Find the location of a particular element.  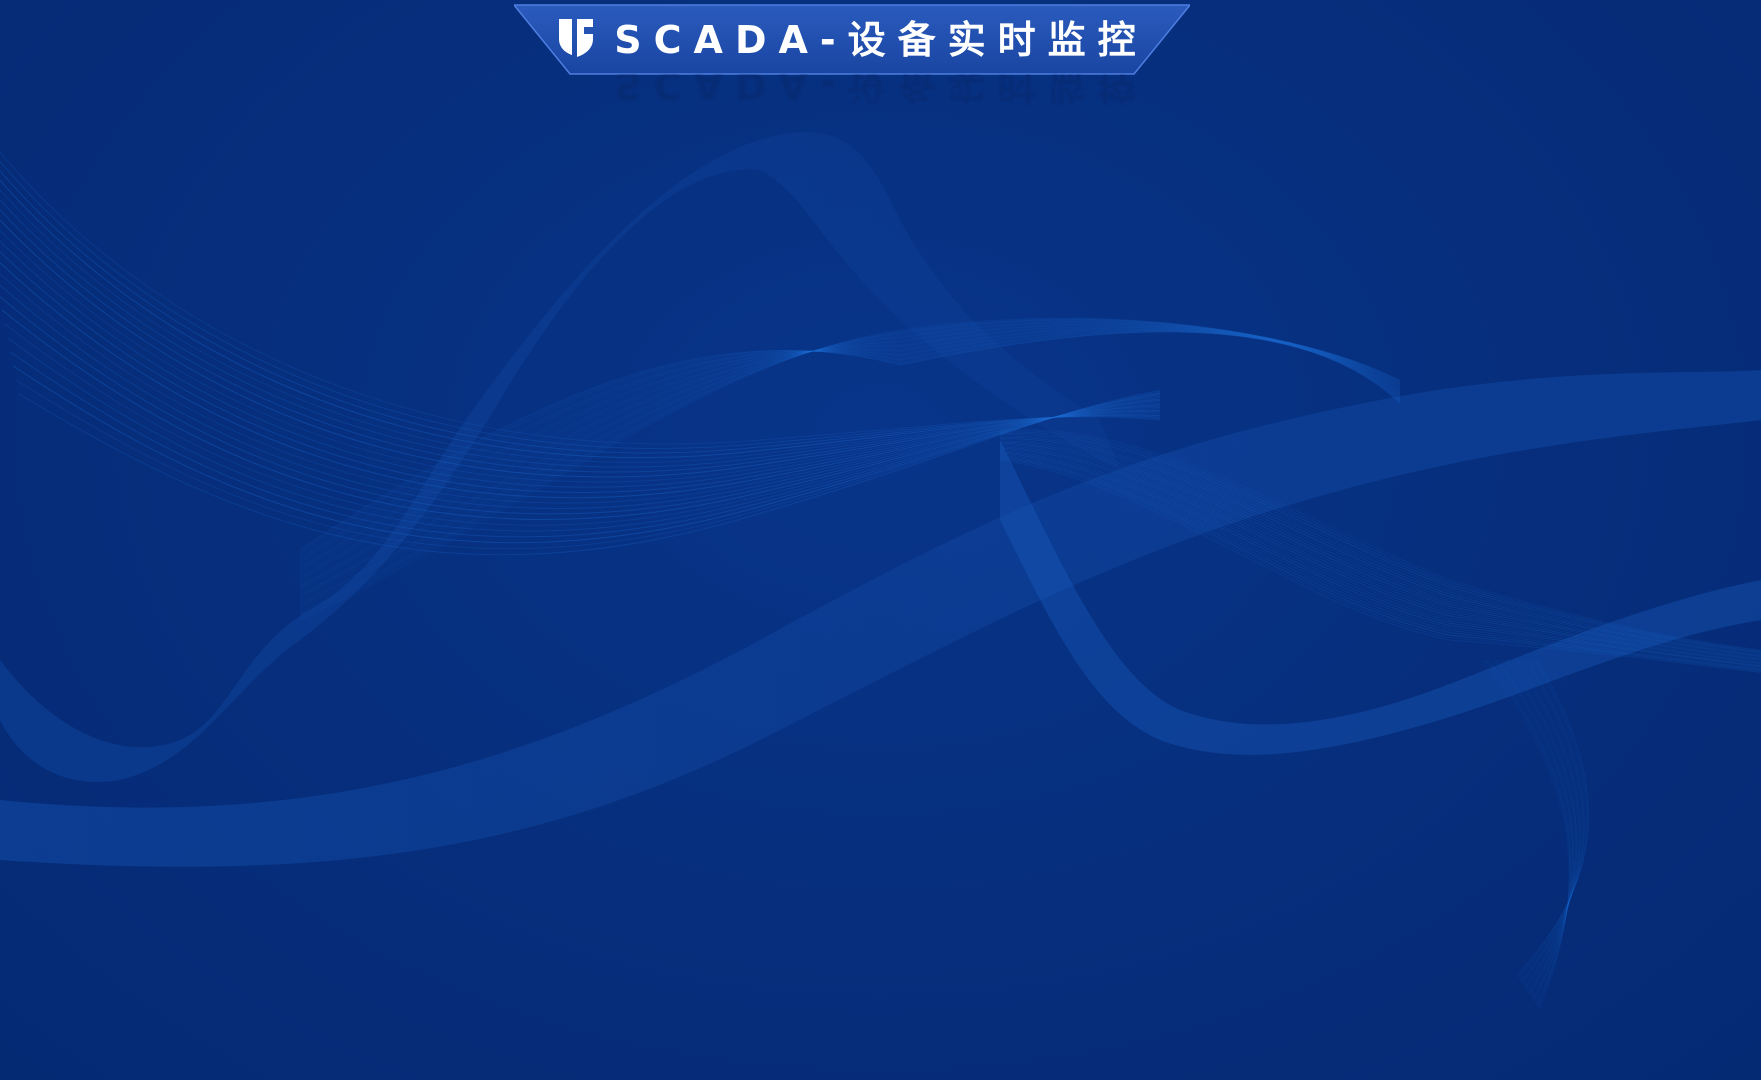

wave-lines-lower is located at coordinates (1534, 835).